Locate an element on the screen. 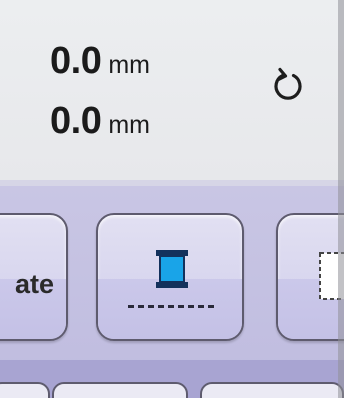 The image size is (344, 398). rotate-button: ate is located at coordinates (34, 277).